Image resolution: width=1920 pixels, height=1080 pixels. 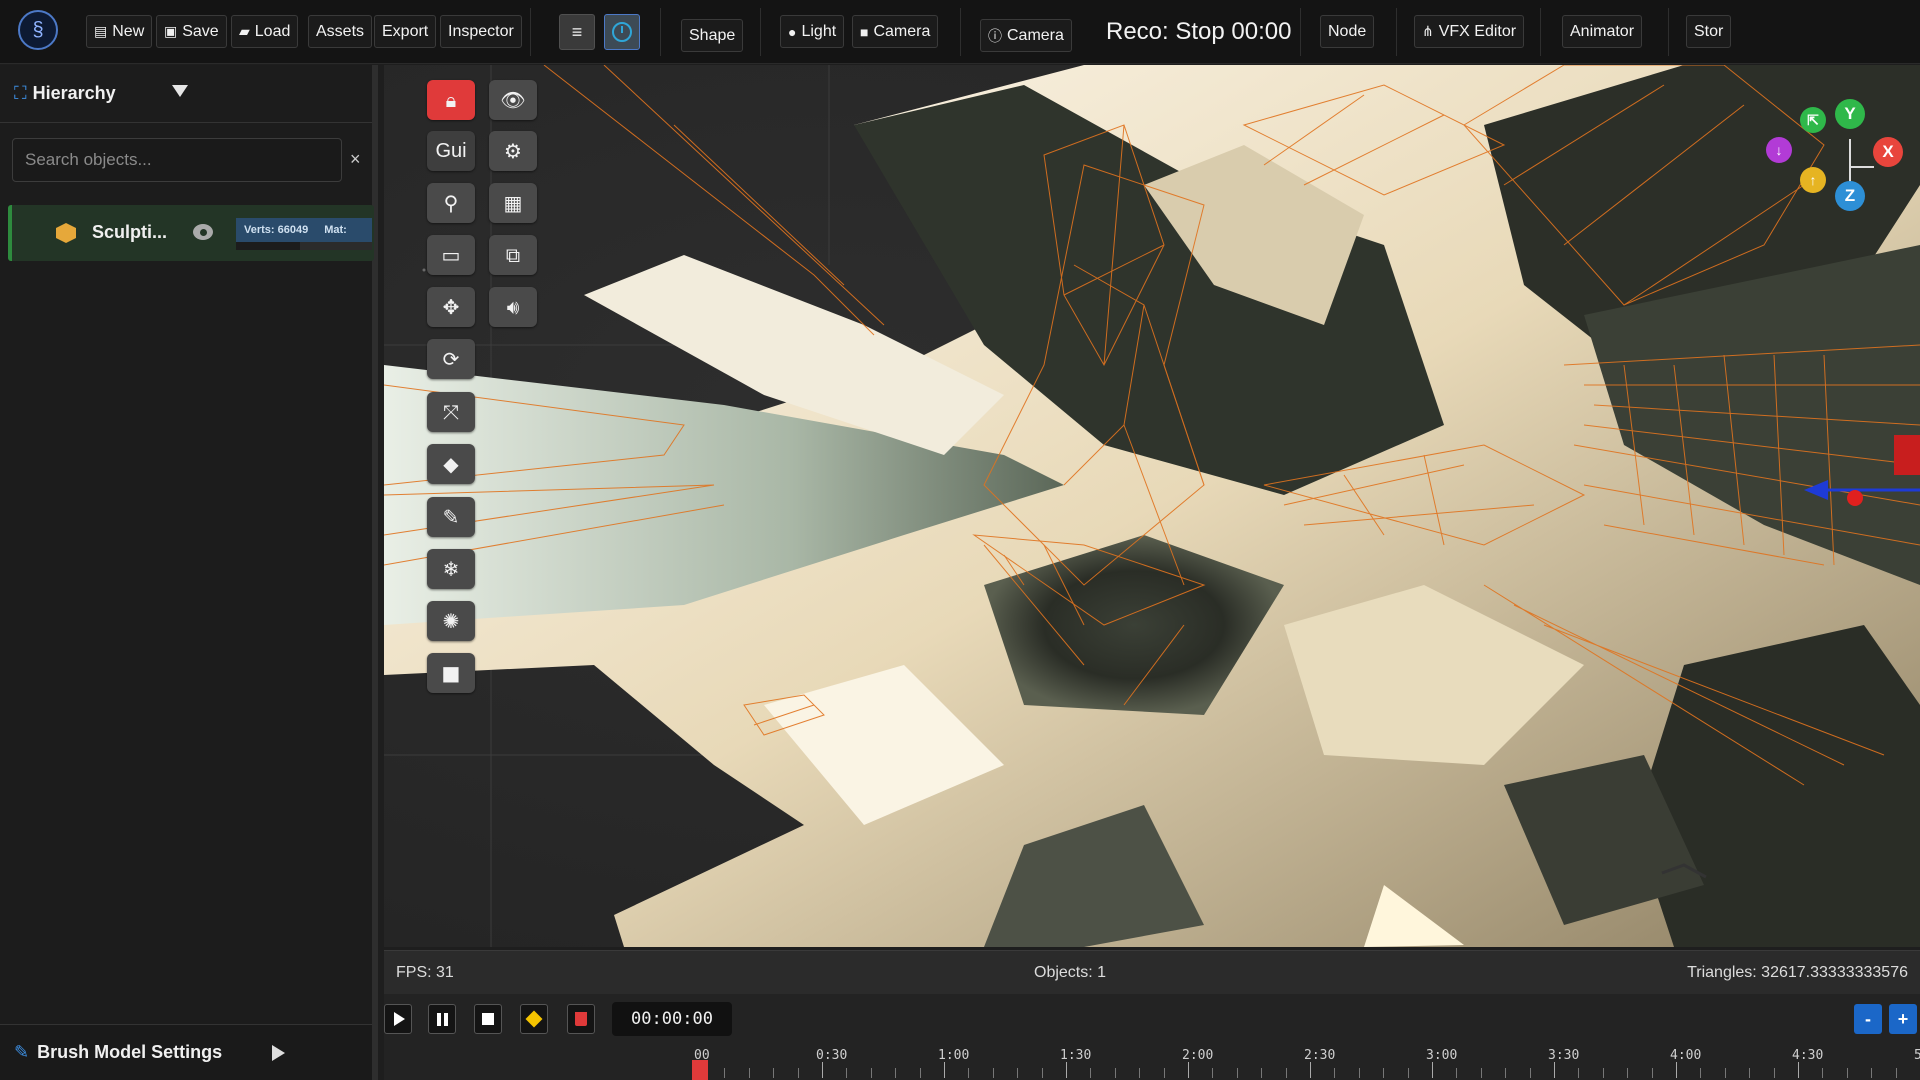 I want to click on add-keyframe-button, so click(x=534, y=1019).